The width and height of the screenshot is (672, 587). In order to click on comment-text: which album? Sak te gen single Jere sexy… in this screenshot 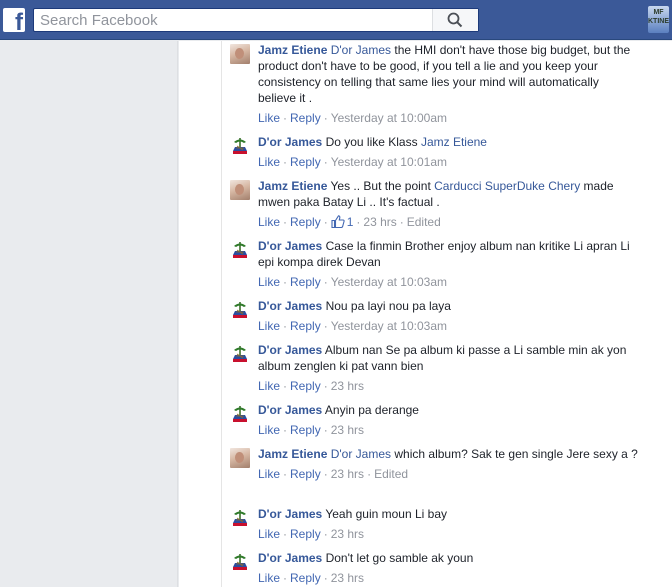, I will do `click(516, 454)`.